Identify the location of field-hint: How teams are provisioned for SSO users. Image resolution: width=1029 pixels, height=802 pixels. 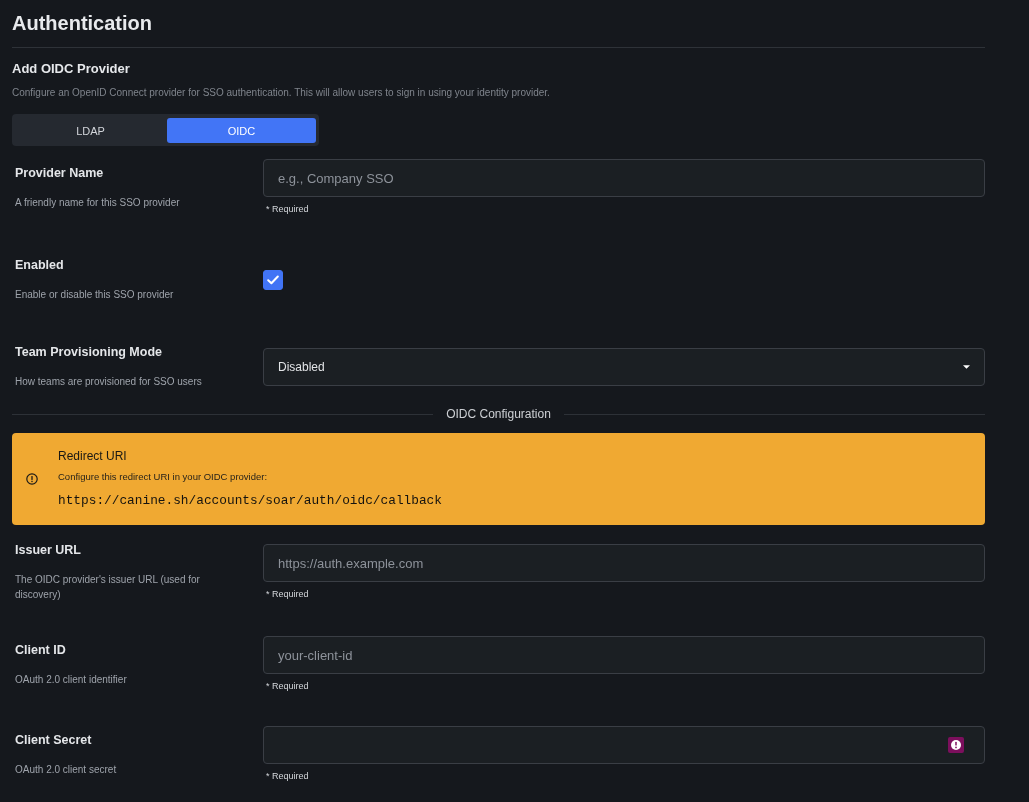
(108, 382).